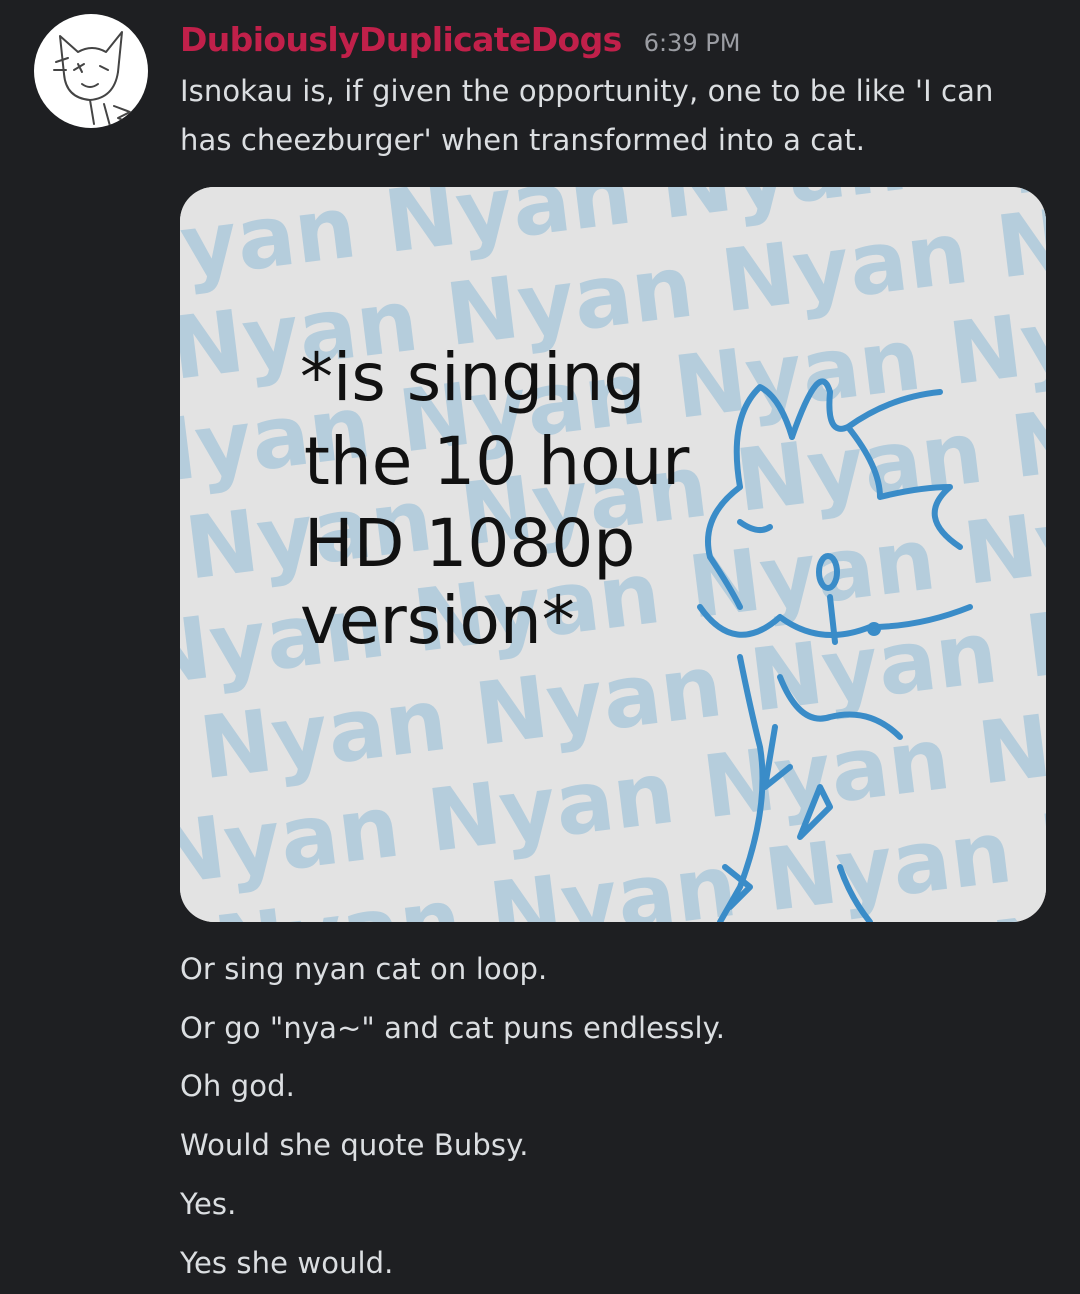  Describe the element at coordinates (401, 39) in the screenshot. I see `username: DubiouslyDuplicateDogs` at that location.